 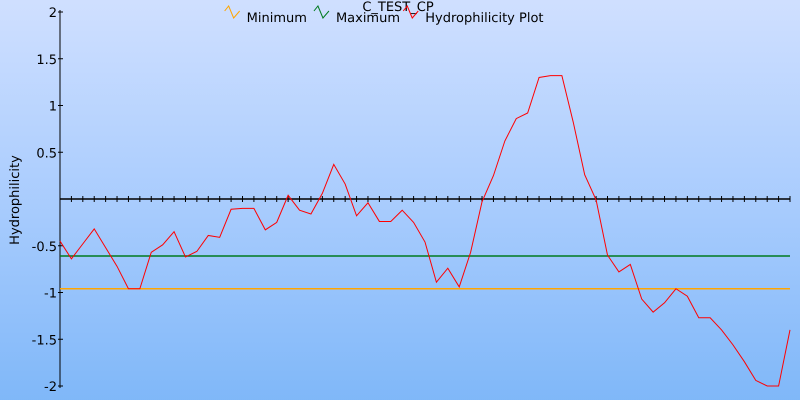 What do you see at coordinates (50, 294) in the screenshot?
I see `tick-label: -1` at bounding box center [50, 294].